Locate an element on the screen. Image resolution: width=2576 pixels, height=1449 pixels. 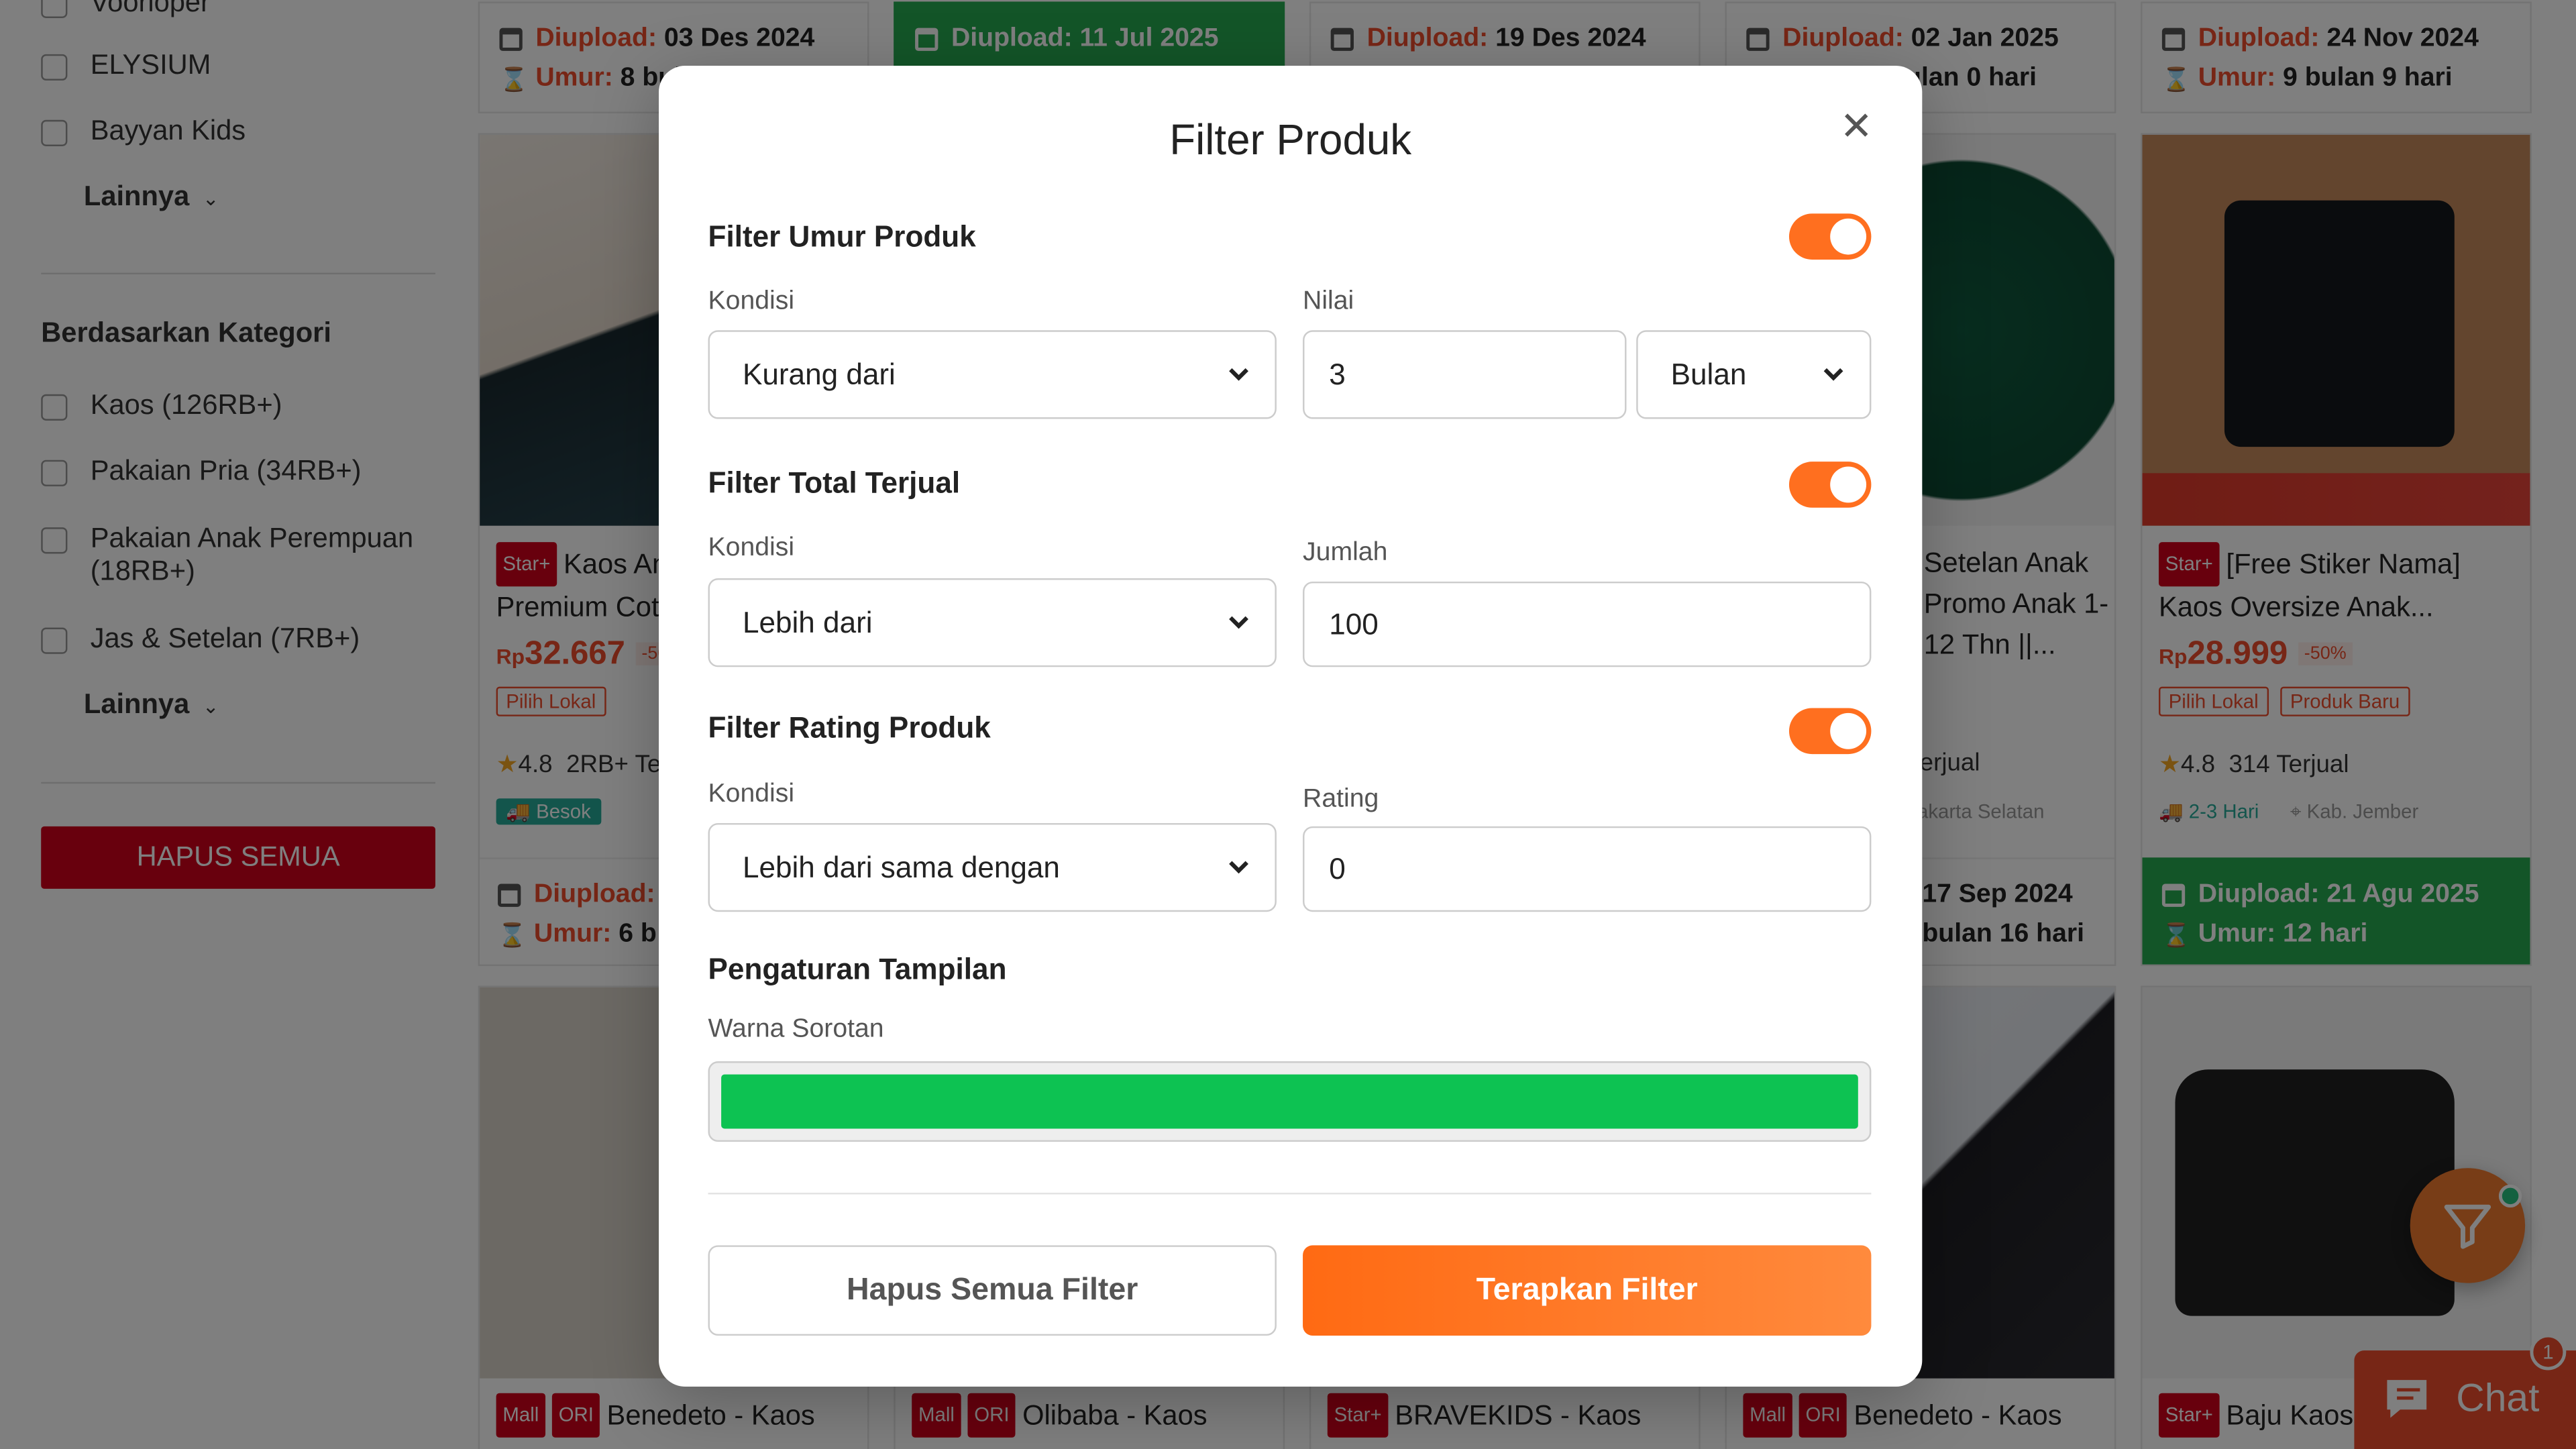
section-title-rating: Filter Rating Produk is located at coordinates (849, 728).